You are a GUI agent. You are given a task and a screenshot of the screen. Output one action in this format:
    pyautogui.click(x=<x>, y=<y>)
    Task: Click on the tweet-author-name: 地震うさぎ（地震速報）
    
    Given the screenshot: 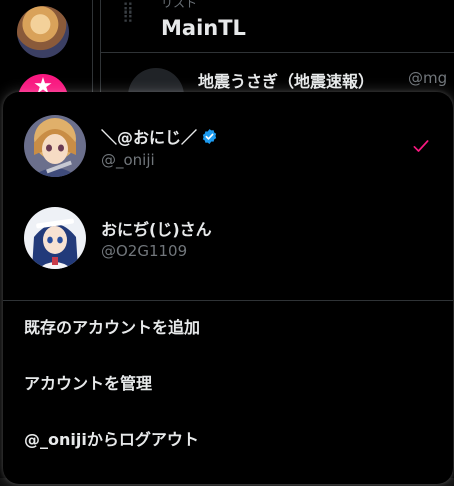 What is the action you would take?
    pyautogui.click(x=298, y=80)
    